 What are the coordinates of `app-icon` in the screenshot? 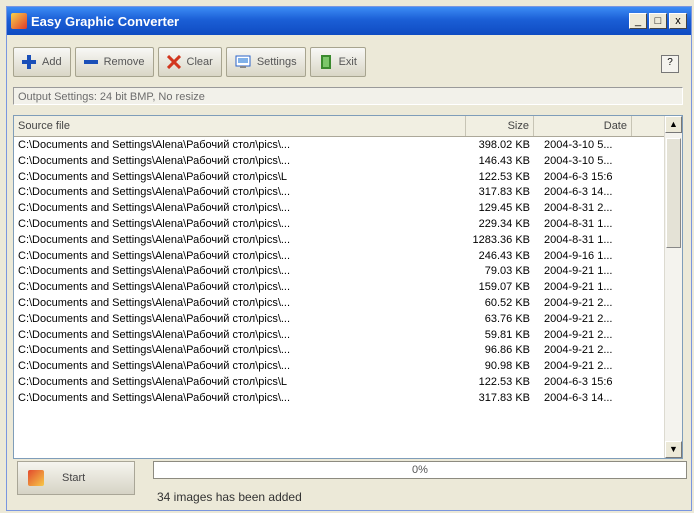 It's located at (19, 21).